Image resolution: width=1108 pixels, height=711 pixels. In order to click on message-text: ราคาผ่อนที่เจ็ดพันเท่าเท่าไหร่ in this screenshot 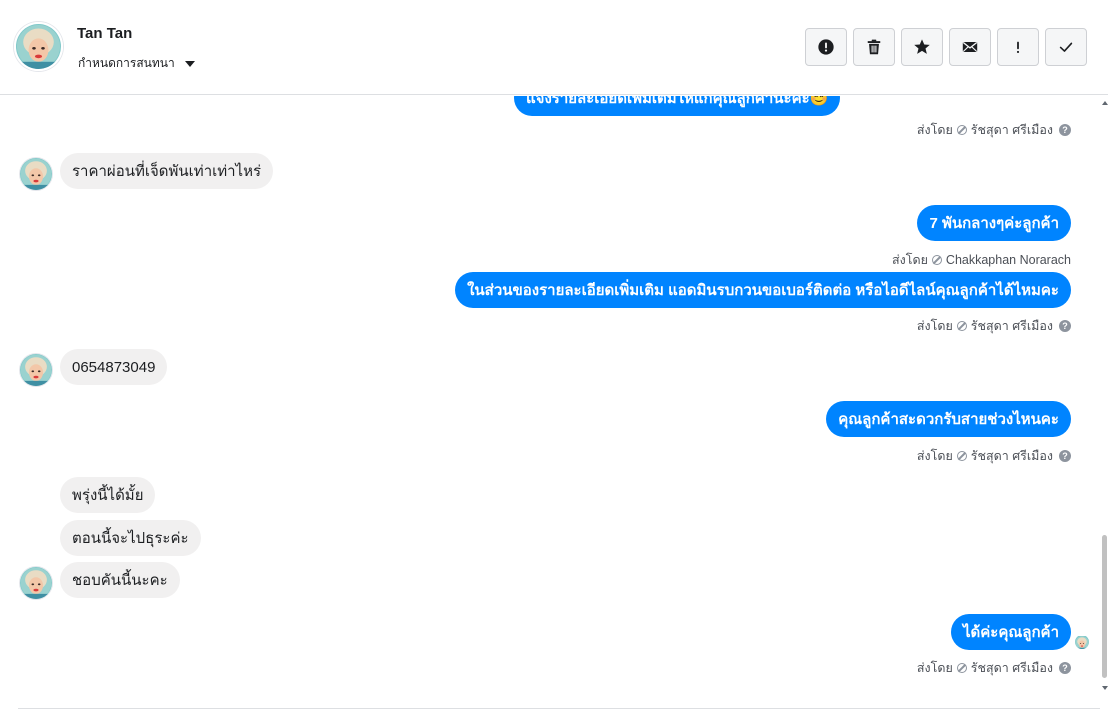, I will do `click(167, 171)`.